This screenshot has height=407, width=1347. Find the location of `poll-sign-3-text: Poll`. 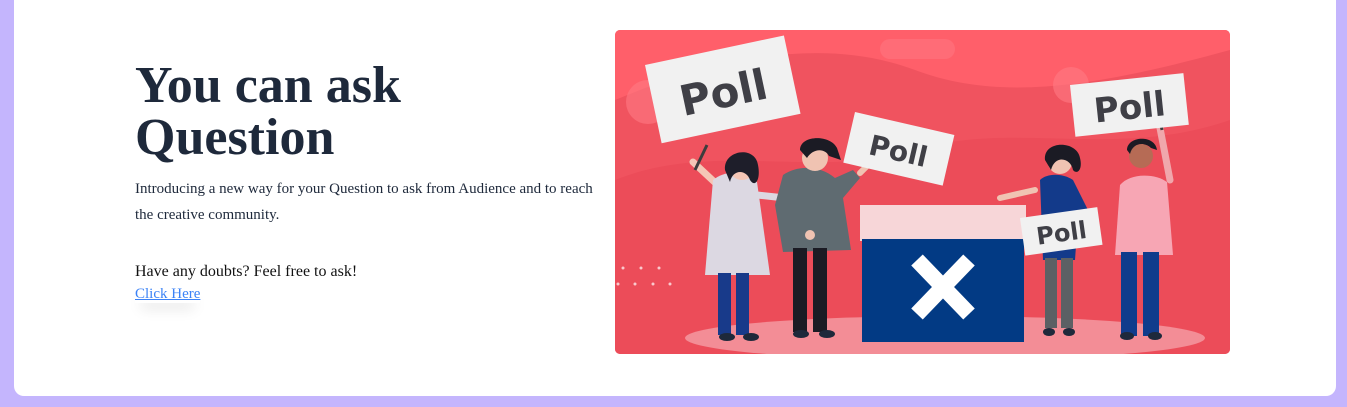

poll-sign-3-text: Poll is located at coordinates (1129, 107).